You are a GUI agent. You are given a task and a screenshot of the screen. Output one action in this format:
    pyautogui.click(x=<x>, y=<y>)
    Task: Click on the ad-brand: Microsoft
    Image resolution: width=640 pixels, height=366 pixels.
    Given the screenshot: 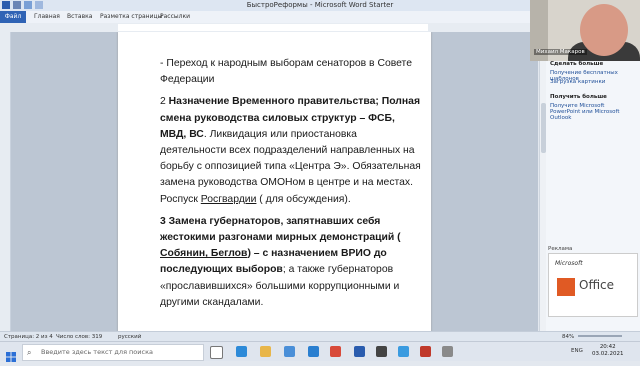 What is the action you would take?
    pyautogui.click(x=569, y=263)
    